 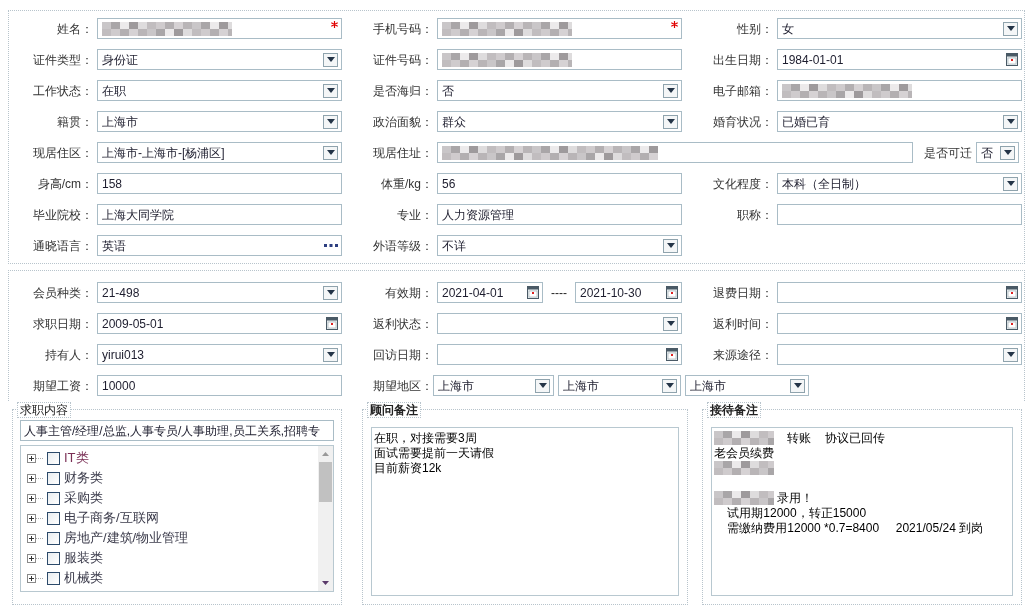 I want to click on group-title: 接待备注, so click(x=734, y=410).